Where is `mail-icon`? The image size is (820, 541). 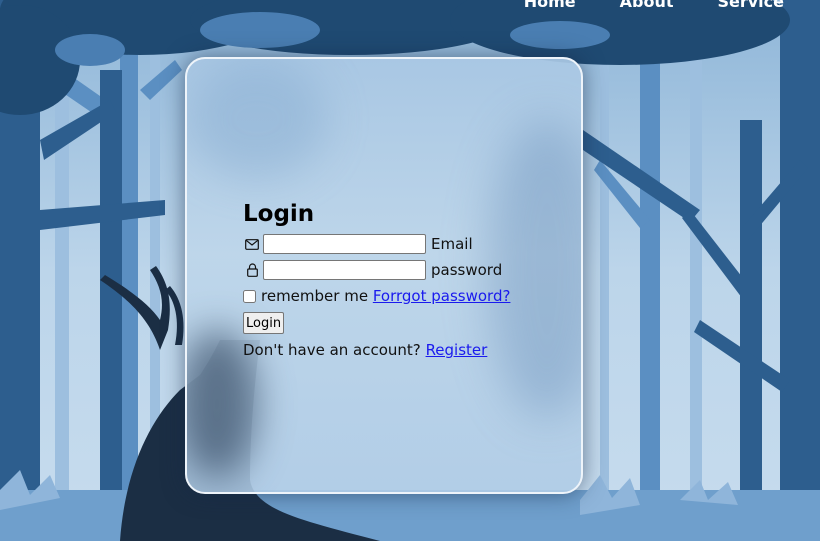 mail-icon is located at coordinates (252, 244).